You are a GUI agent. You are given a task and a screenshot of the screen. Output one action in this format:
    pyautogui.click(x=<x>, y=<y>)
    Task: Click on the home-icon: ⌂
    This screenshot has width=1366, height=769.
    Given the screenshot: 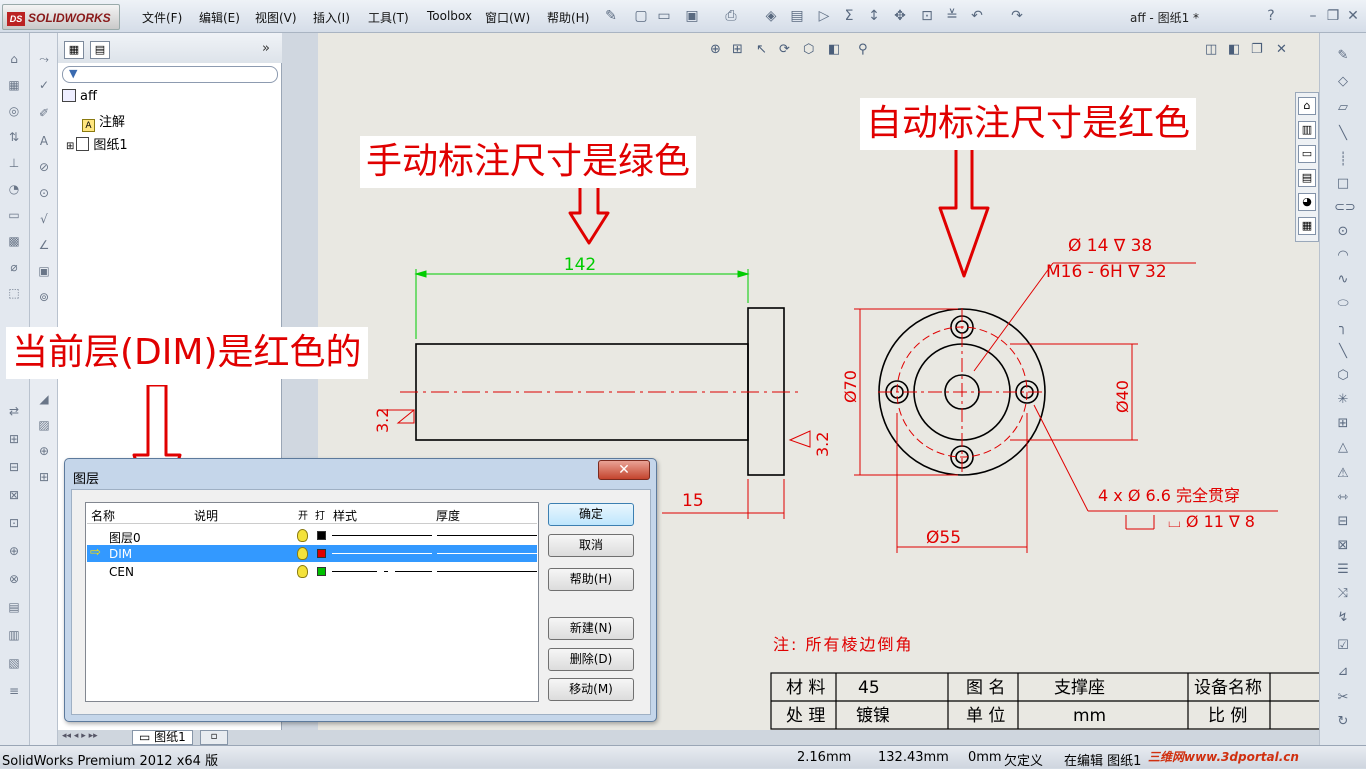 What is the action you would take?
    pyautogui.click(x=1307, y=106)
    